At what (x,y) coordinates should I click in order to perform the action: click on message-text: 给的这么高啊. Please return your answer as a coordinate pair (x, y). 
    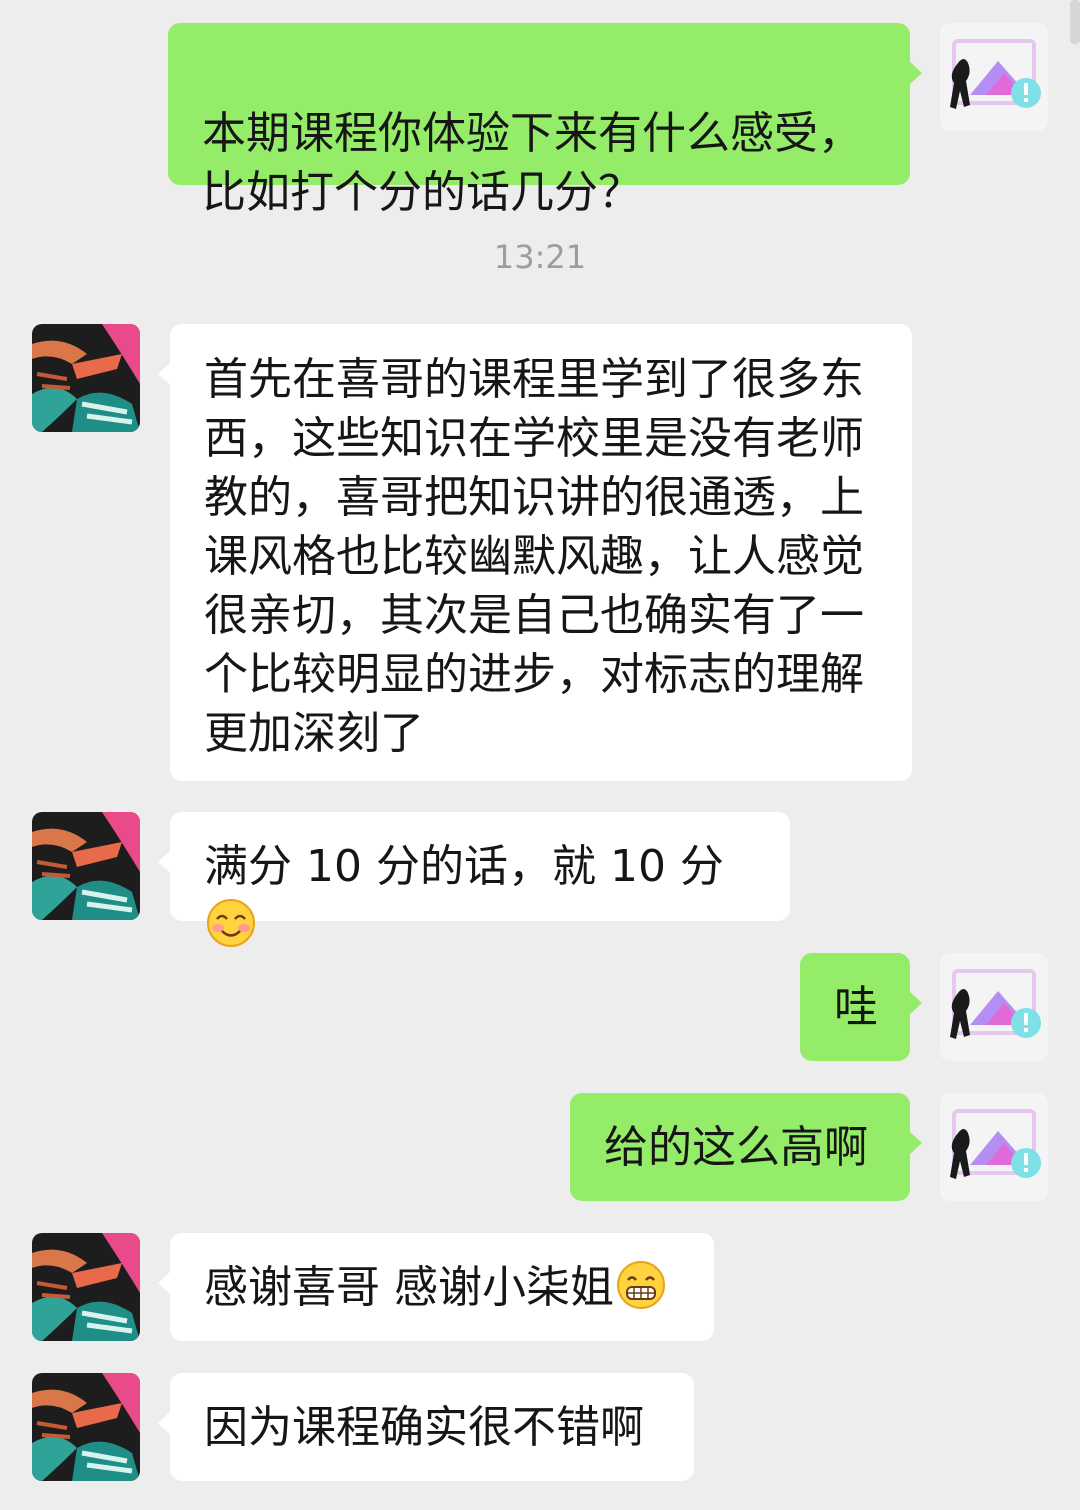
    Looking at the image, I should click on (736, 1147).